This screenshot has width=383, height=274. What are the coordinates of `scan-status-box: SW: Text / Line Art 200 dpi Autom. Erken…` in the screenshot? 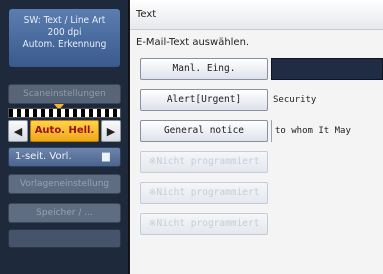 It's located at (64, 38).